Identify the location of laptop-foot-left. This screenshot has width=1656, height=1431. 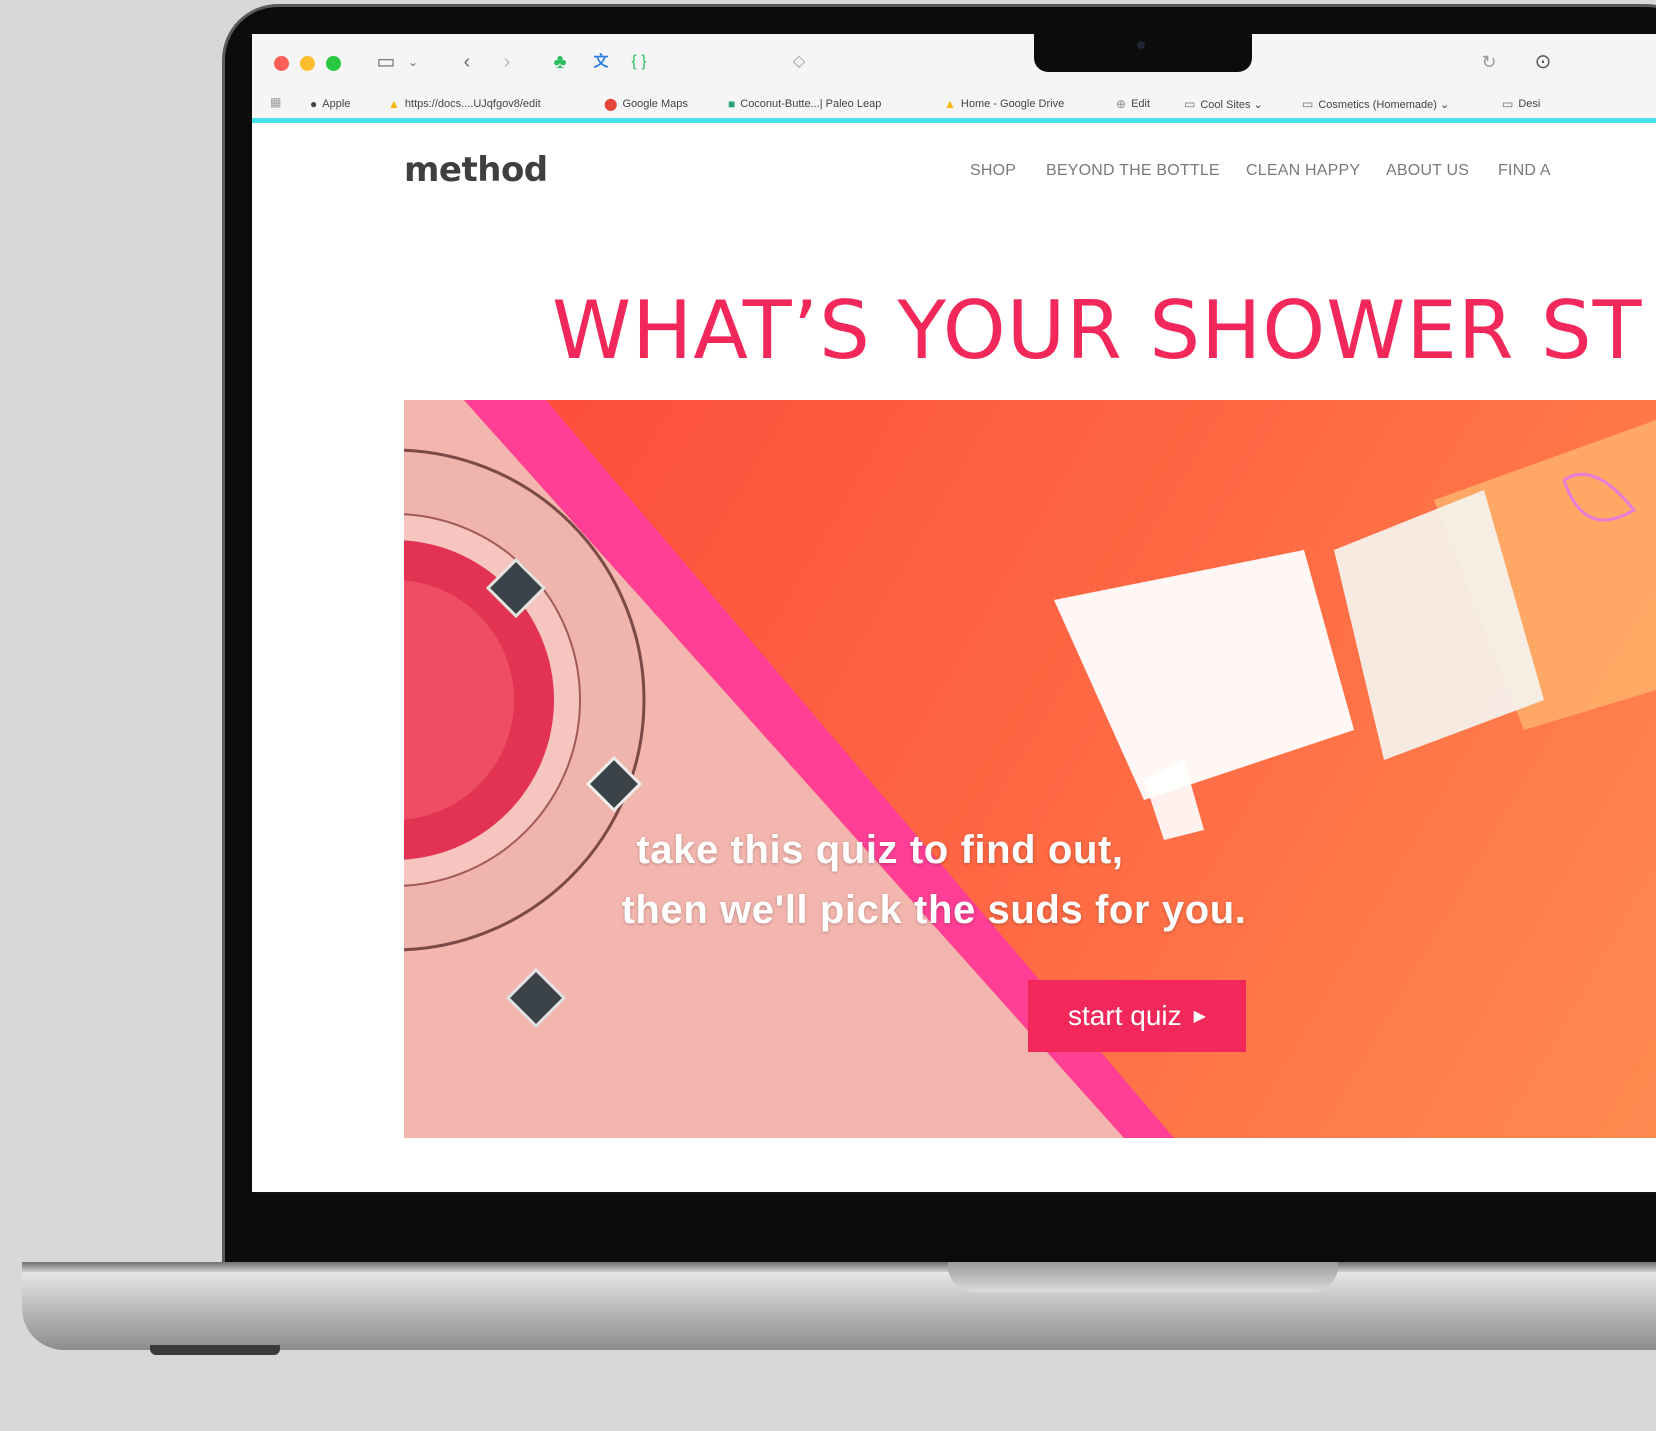
(215, 1350).